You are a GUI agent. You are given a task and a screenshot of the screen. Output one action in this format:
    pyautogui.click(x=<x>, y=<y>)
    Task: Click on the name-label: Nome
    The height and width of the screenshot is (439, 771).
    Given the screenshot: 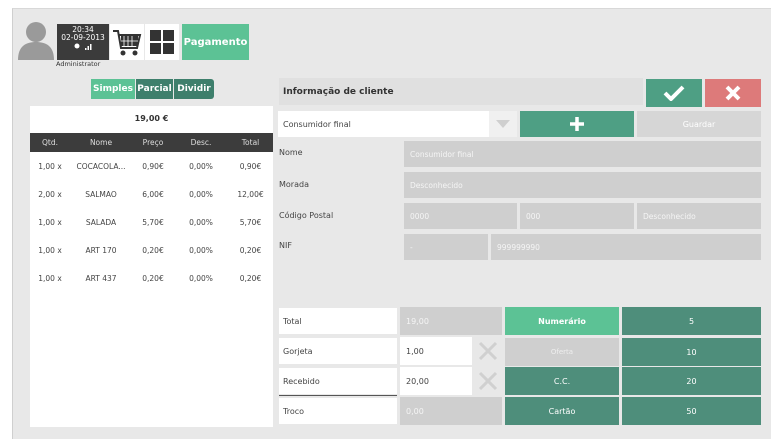 What is the action you would take?
    pyautogui.click(x=291, y=152)
    